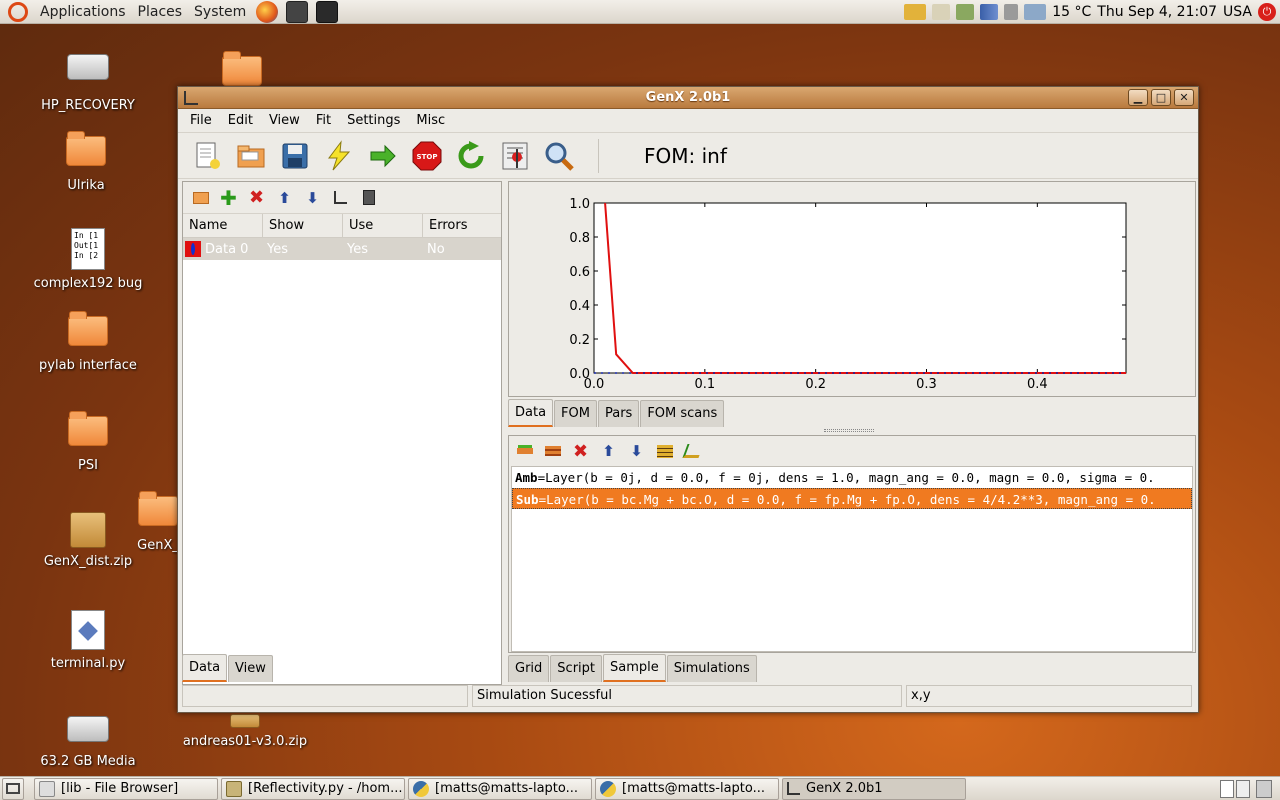 The image size is (1280, 800). I want to click on calculator-button, so click(368, 197).